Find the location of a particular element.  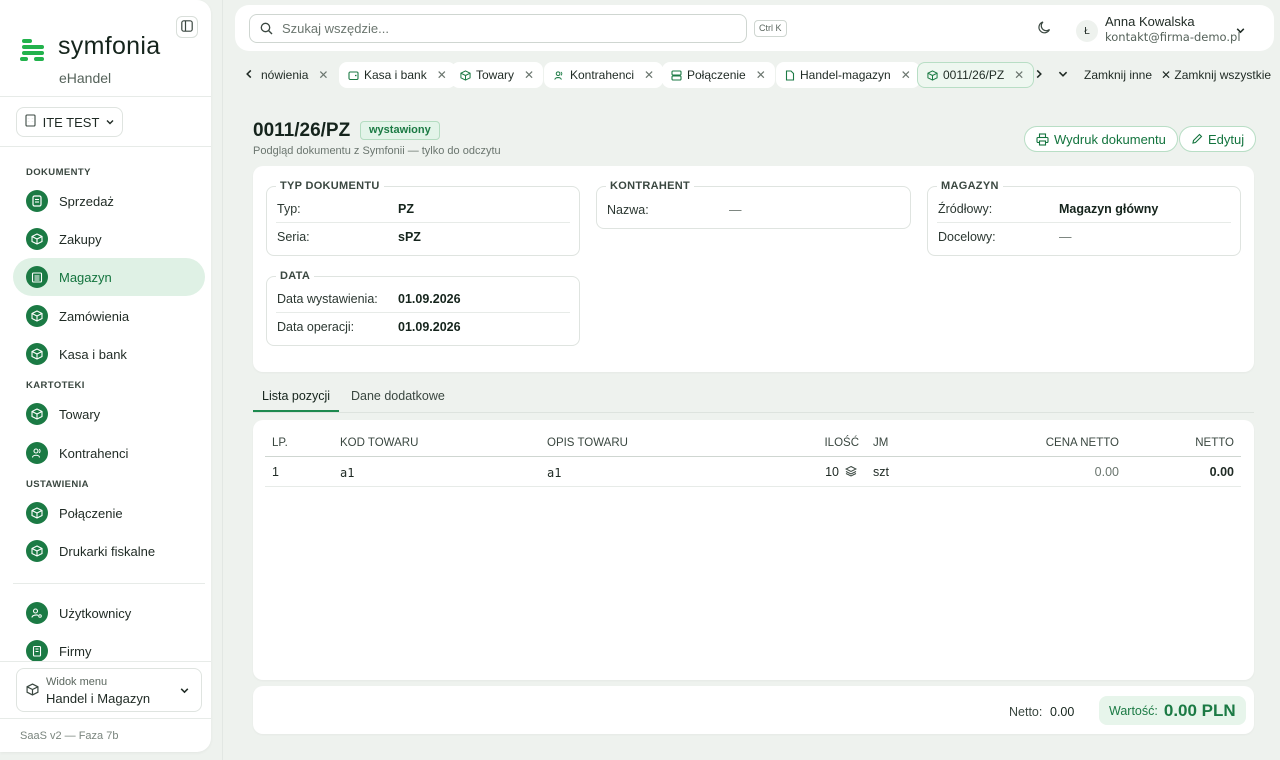

net-total-label: Netto: is located at coordinates (1026, 712).